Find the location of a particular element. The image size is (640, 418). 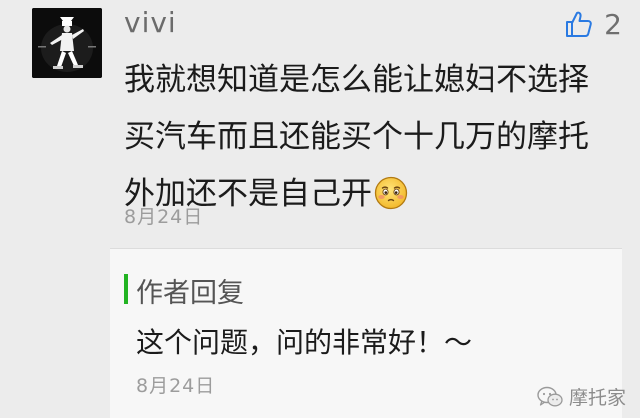

comment-line: 买汽车而且还能买个十几万的摩托 is located at coordinates (356, 137).